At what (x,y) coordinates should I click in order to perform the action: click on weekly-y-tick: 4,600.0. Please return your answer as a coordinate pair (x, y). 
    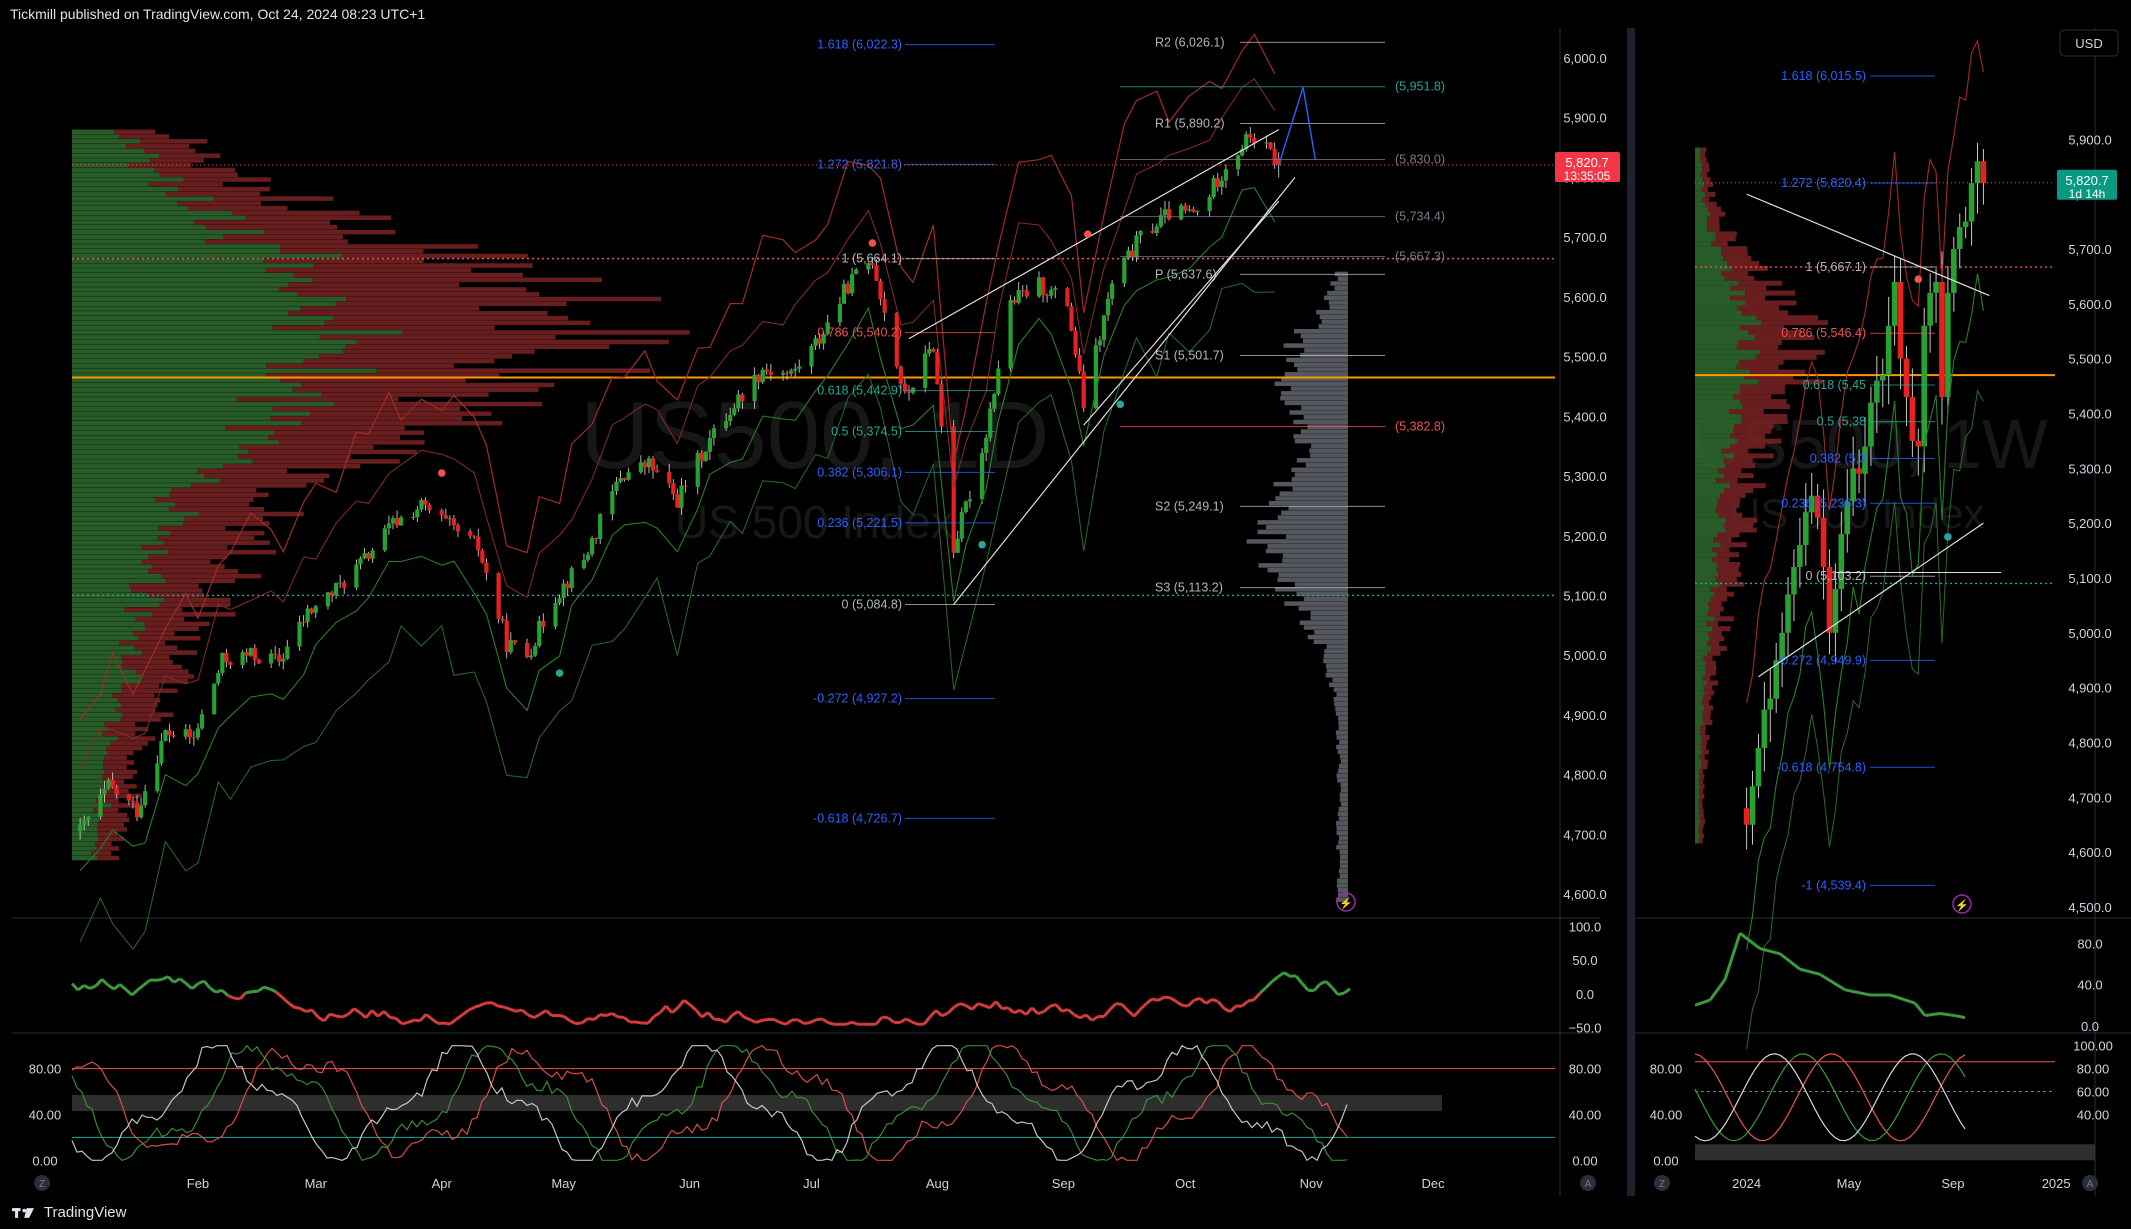
    Looking at the image, I should click on (2089, 852).